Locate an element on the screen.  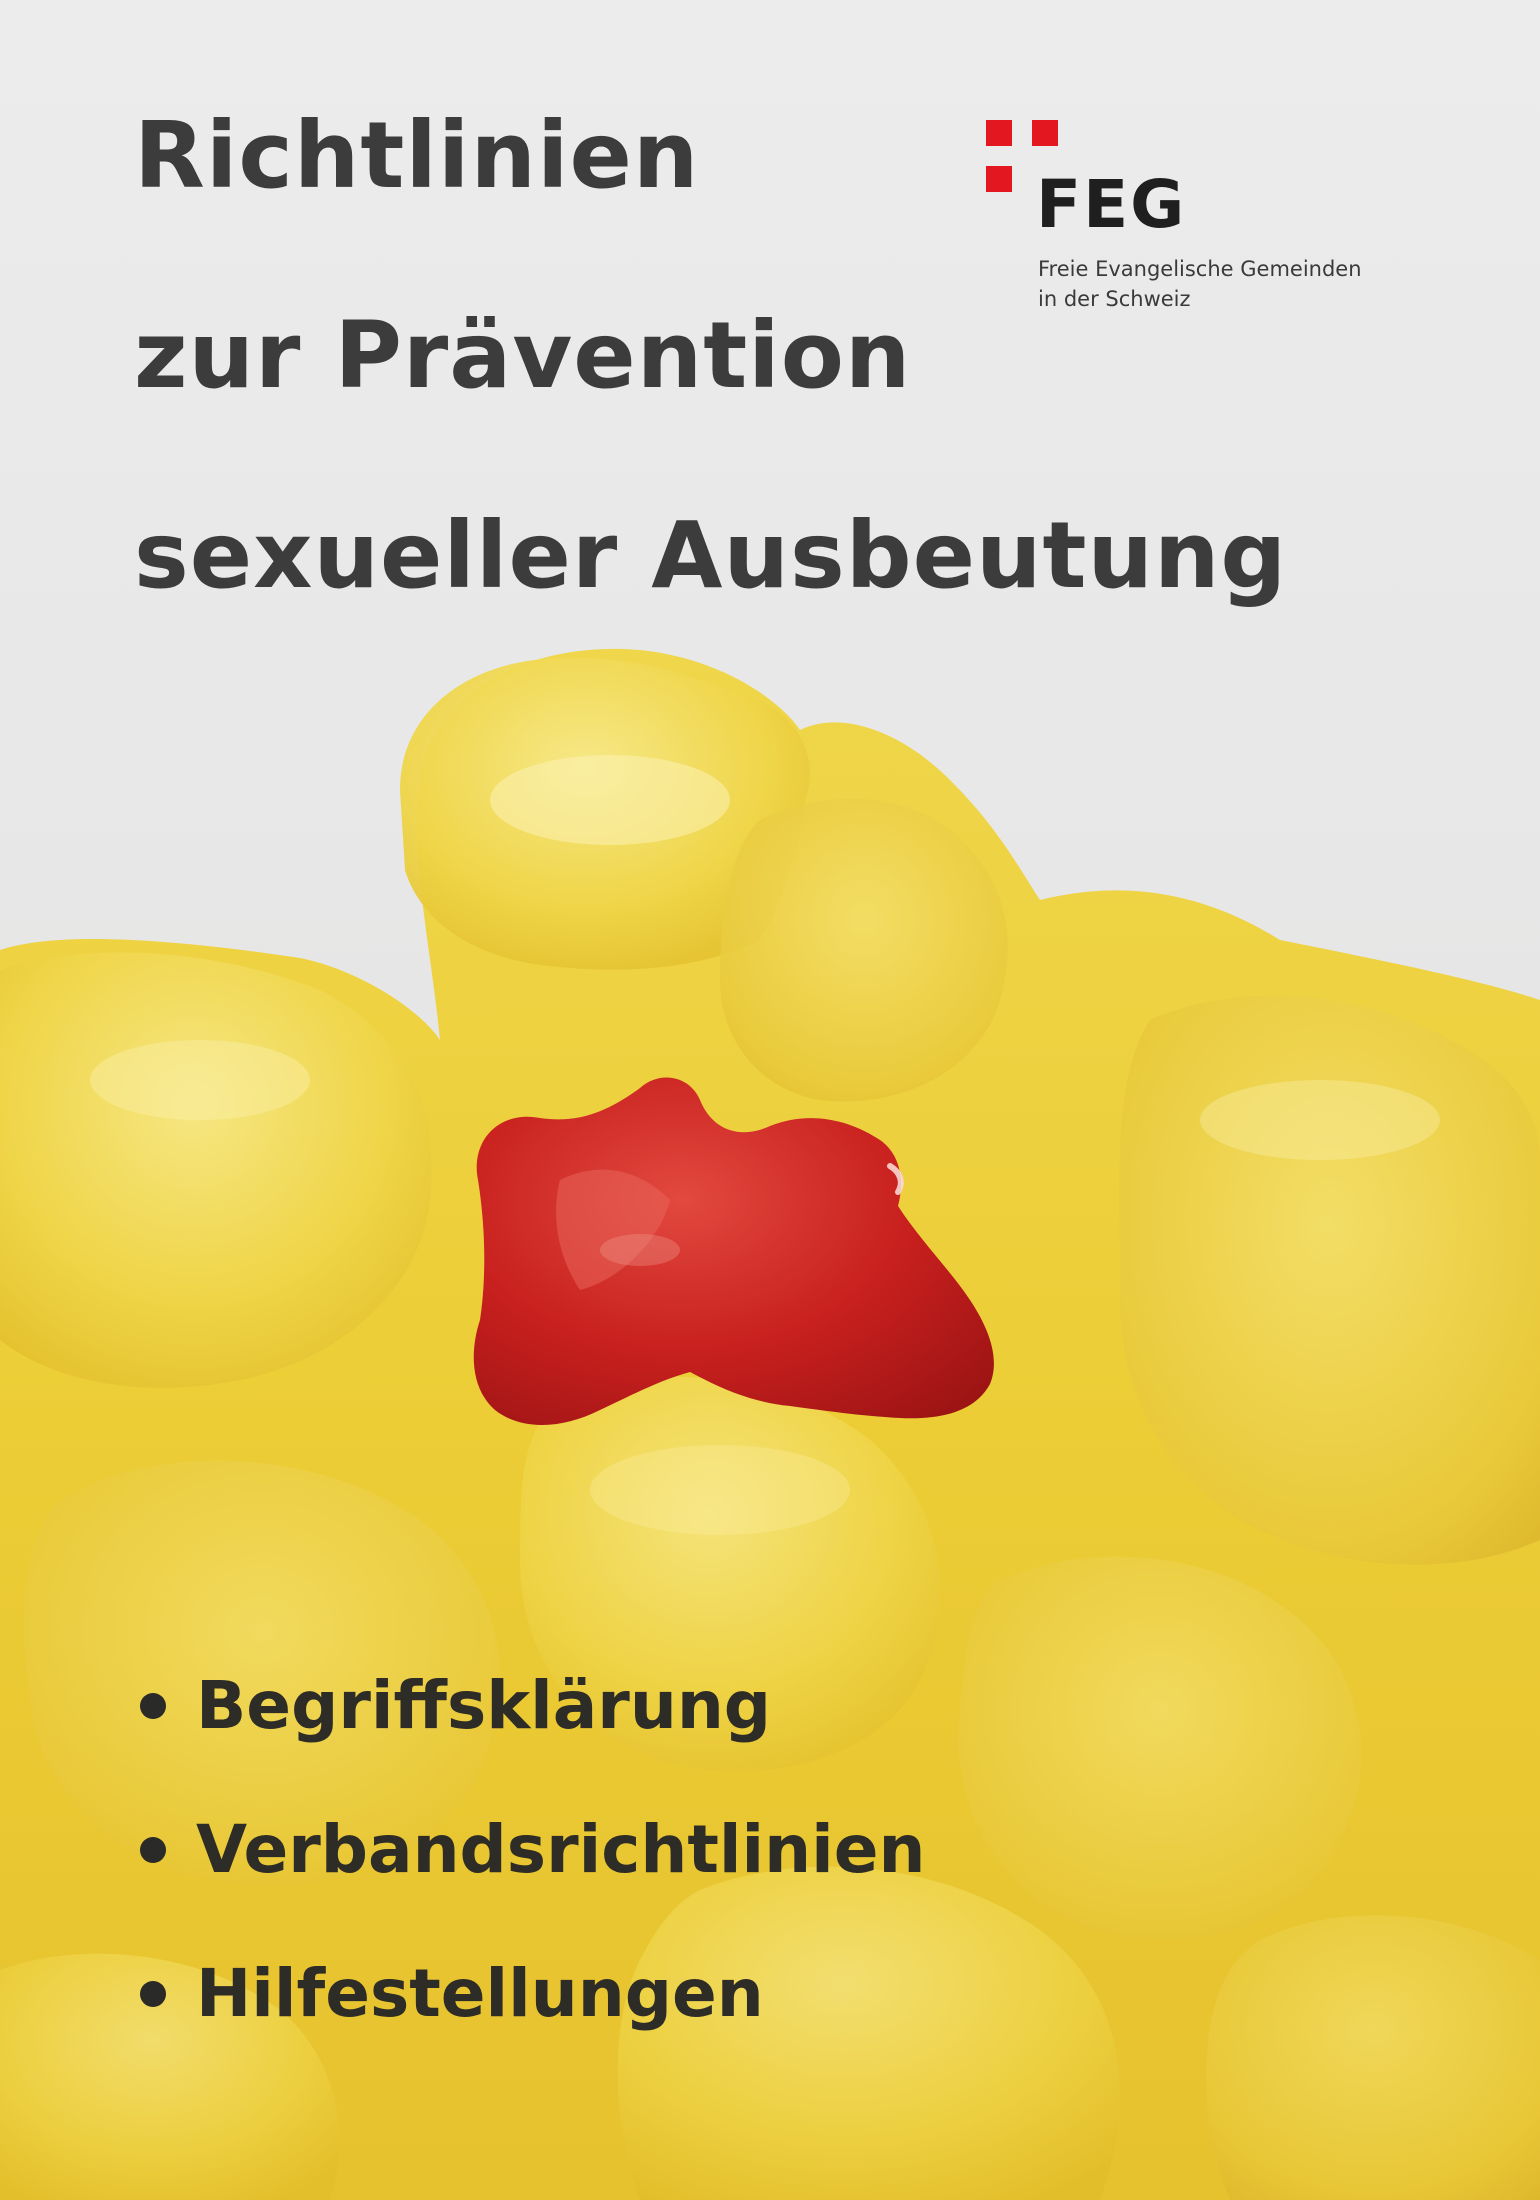
logo-wordmark: FEG is located at coordinates (1111, 204).